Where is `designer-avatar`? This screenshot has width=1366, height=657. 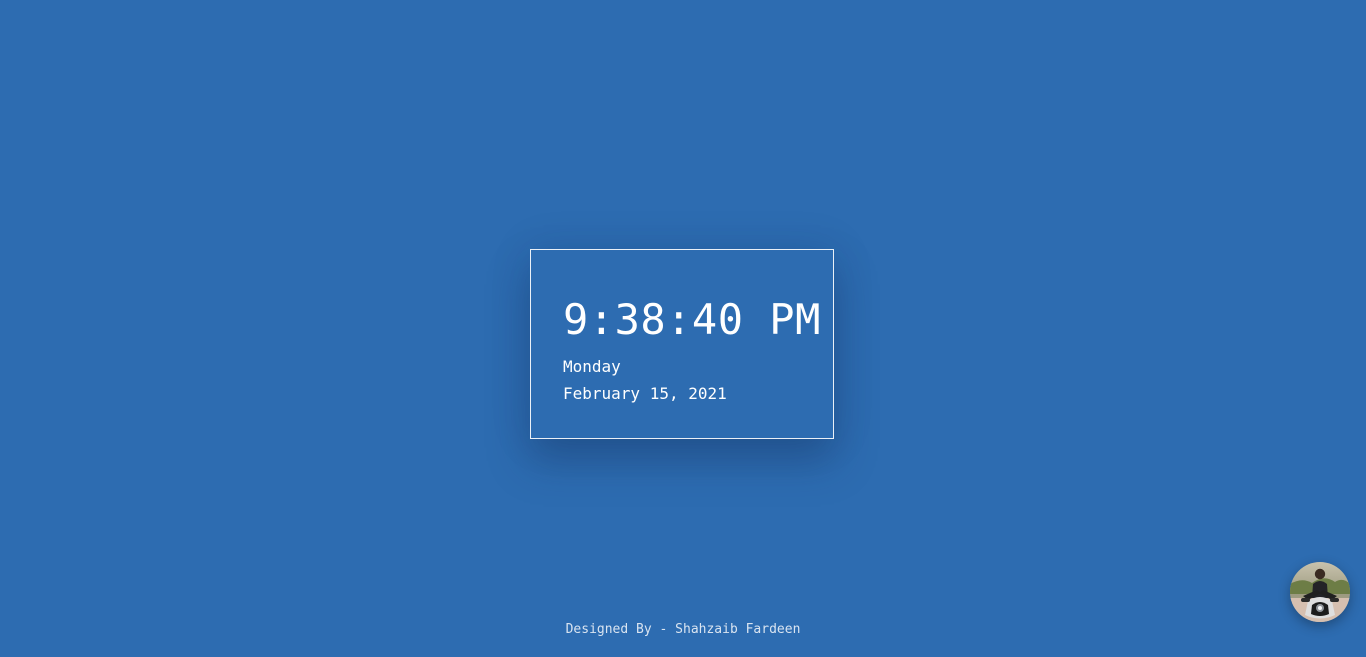 designer-avatar is located at coordinates (1320, 592).